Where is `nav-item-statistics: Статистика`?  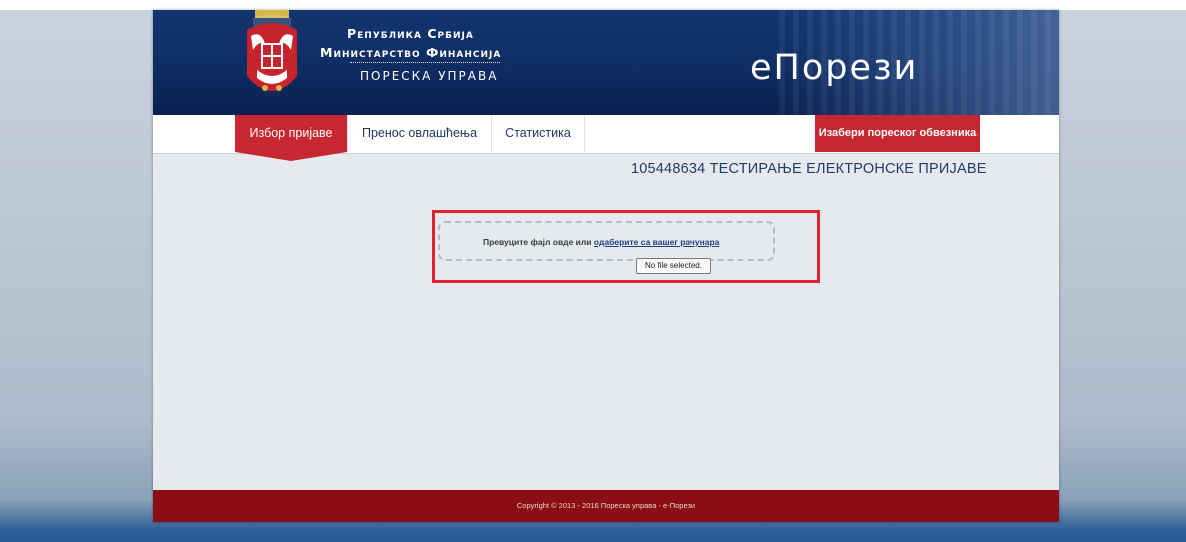
nav-item-statistics: Статистика is located at coordinates (538, 133).